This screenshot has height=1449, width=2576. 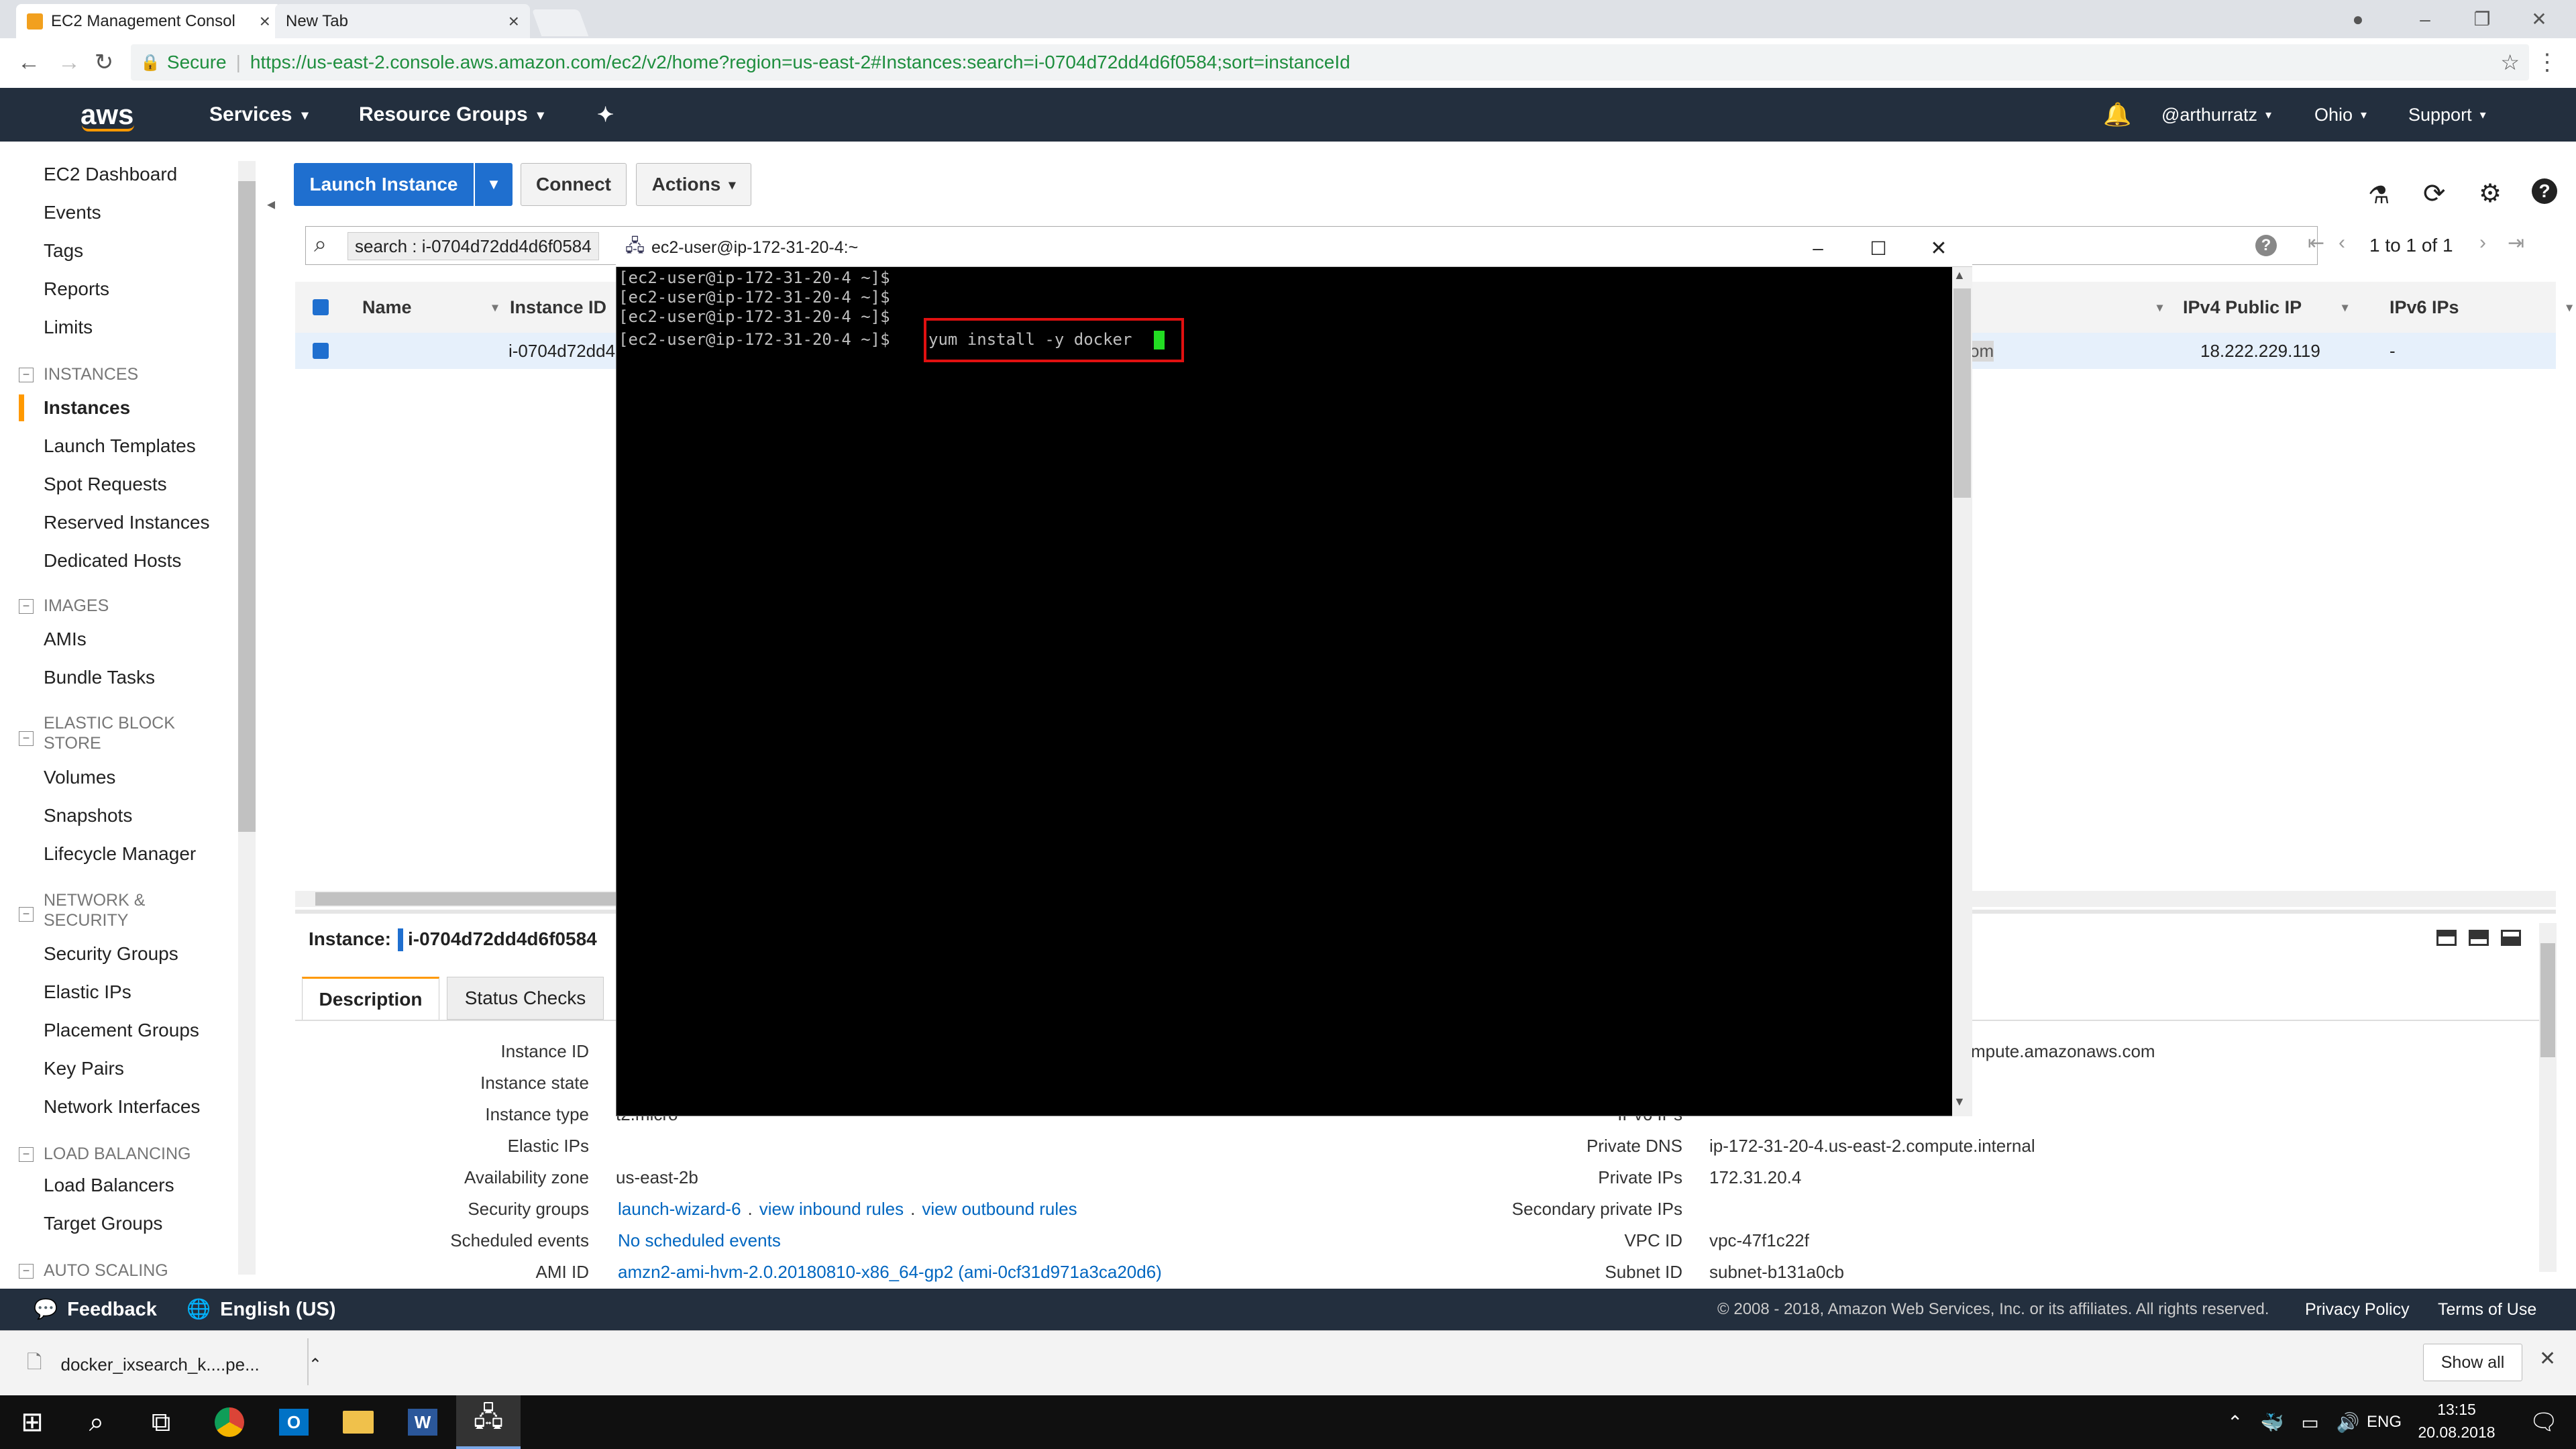 I want to click on prev-page-icon: ‹, so click(x=2342, y=242).